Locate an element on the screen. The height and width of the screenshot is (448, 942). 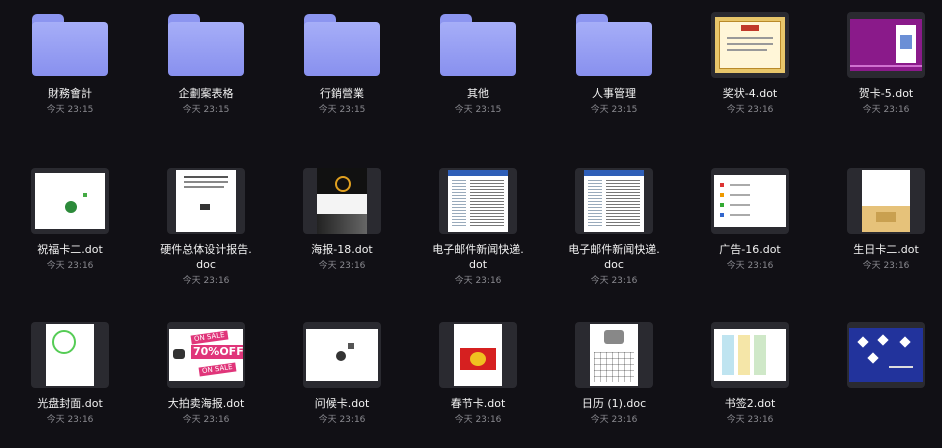
item-name: 其他 is located at coordinates (478, 93).